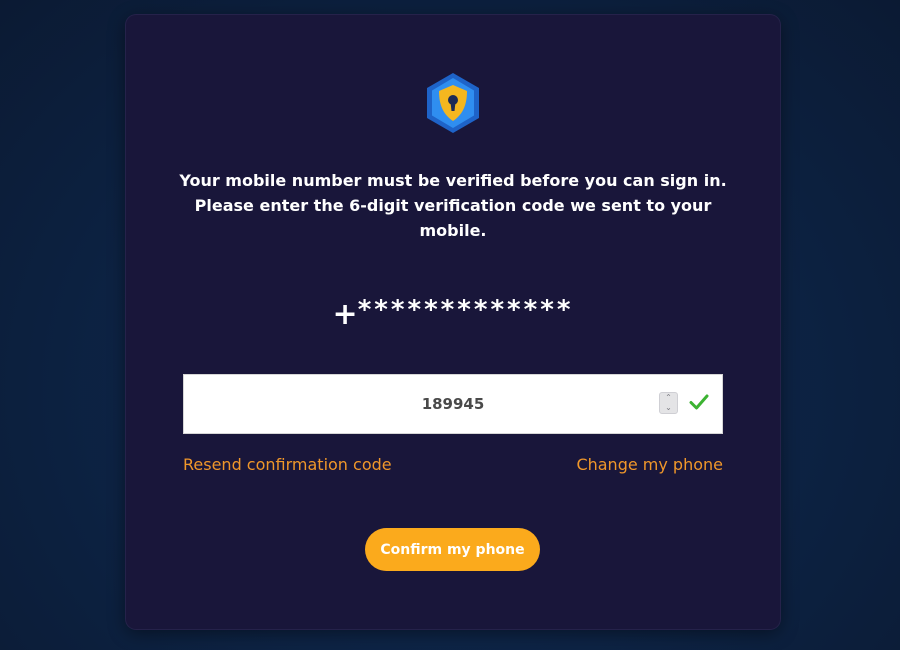 Image resolution: width=900 pixels, height=650 pixels. I want to click on confirm-phone-button: Confirm my phone, so click(452, 549).